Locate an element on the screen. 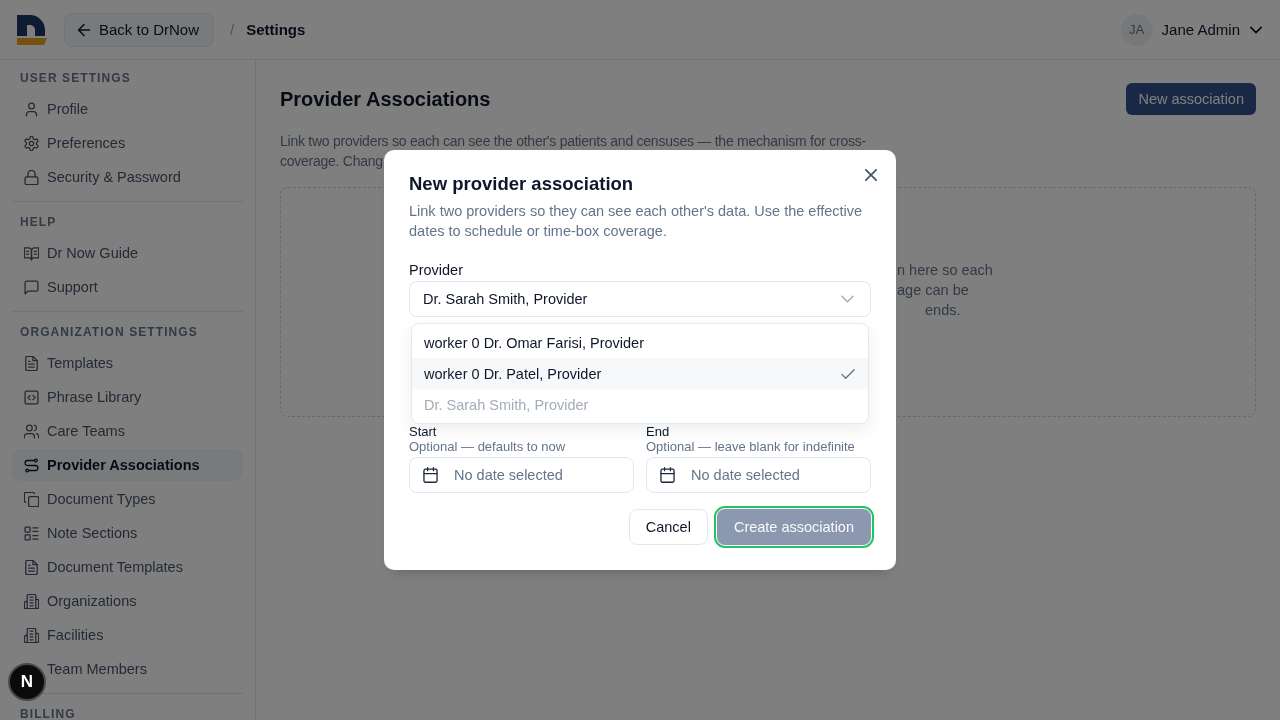 Image resolution: width=1280 pixels, height=720 pixels. sidebar-link: Dr Now Guide is located at coordinates (127, 253).